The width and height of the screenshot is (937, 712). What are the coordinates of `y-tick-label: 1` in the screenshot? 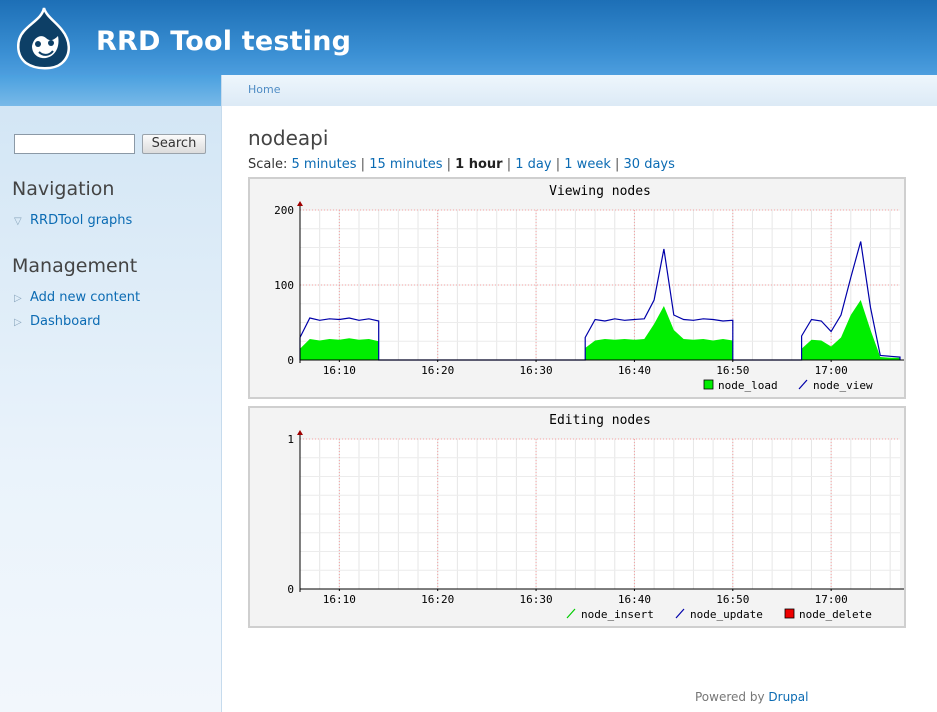 It's located at (290, 439).